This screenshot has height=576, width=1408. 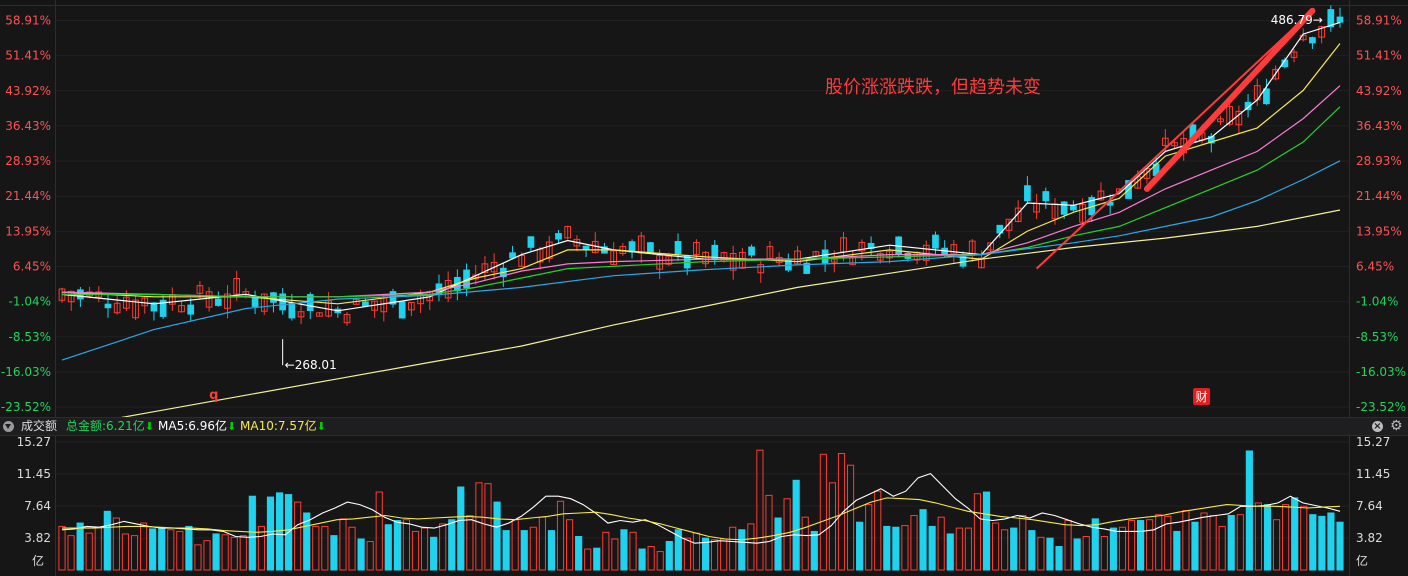 I want to click on vol-tick-left: 7.64, so click(x=37, y=506).